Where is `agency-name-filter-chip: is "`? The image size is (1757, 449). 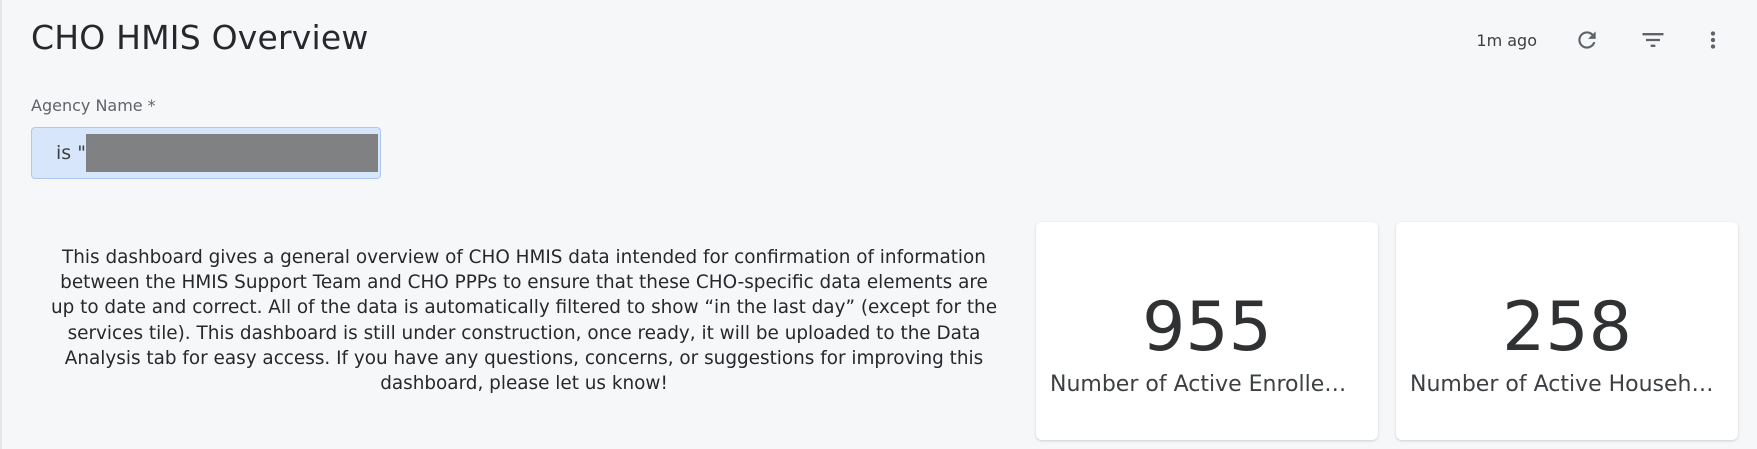
agency-name-filter-chip: is " is located at coordinates (206, 153).